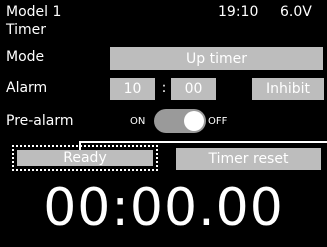 The image size is (327, 247). I want to click on battery-voltage: 6.0V, so click(296, 12).